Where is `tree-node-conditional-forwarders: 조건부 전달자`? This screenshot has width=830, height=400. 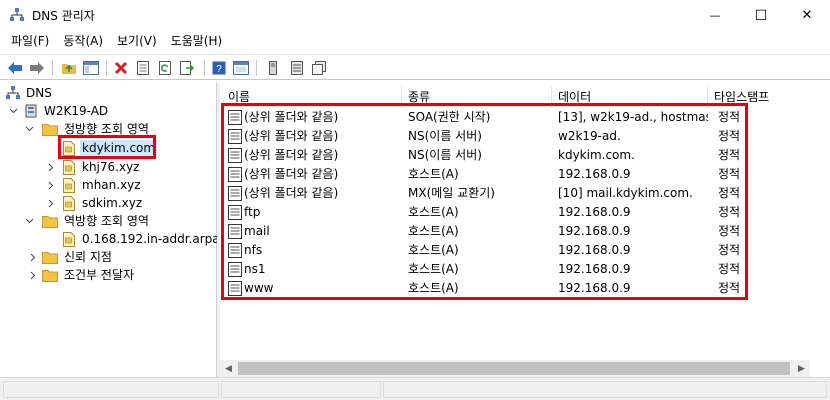
tree-node-conditional-forwarders: 조건부 전달자 is located at coordinates (89, 275).